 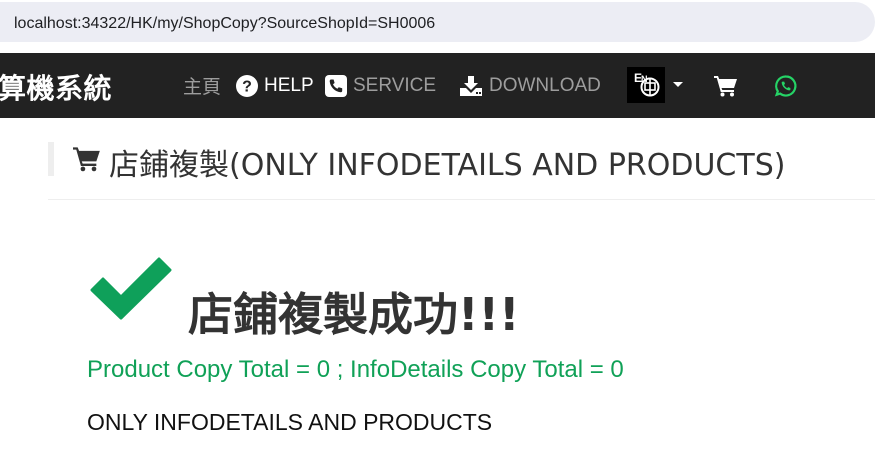 I want to click on language-switcher: E N, so click(x=646, y=85).